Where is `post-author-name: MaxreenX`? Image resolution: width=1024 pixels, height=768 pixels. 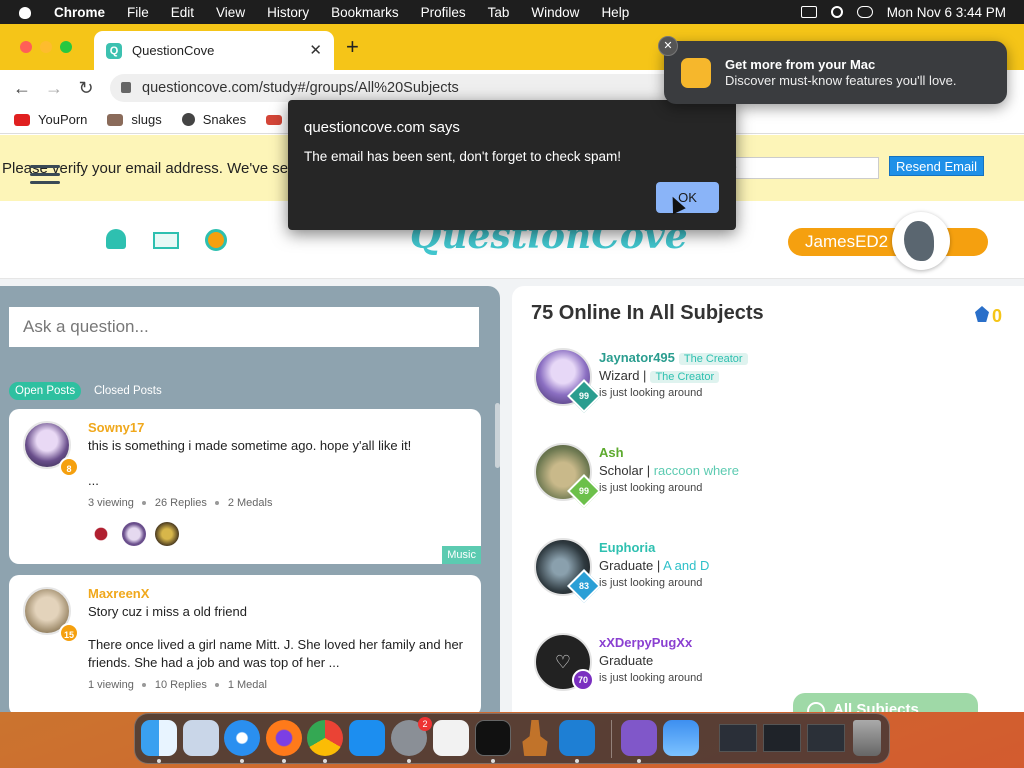
post-author-name: MaxreenX is located at coordinates (118, 593).